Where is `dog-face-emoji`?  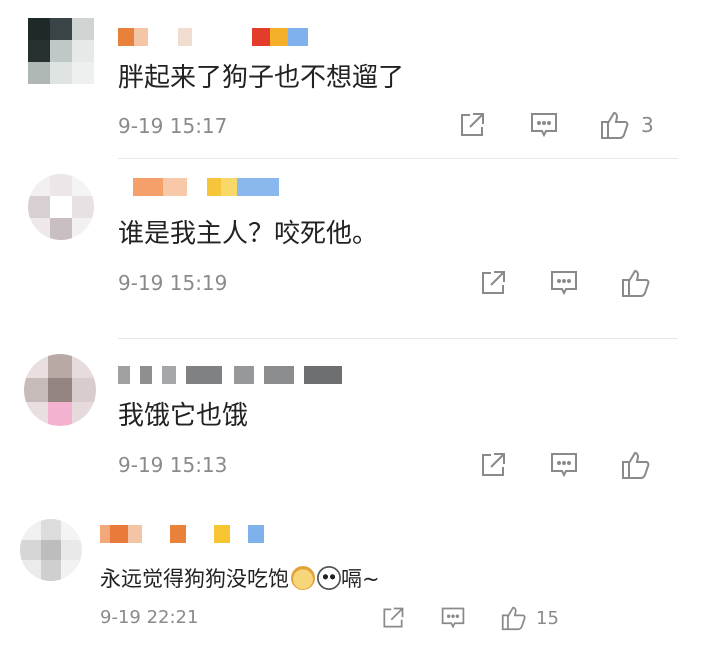 dog-face-emoji is located at coordinates (303, 578).